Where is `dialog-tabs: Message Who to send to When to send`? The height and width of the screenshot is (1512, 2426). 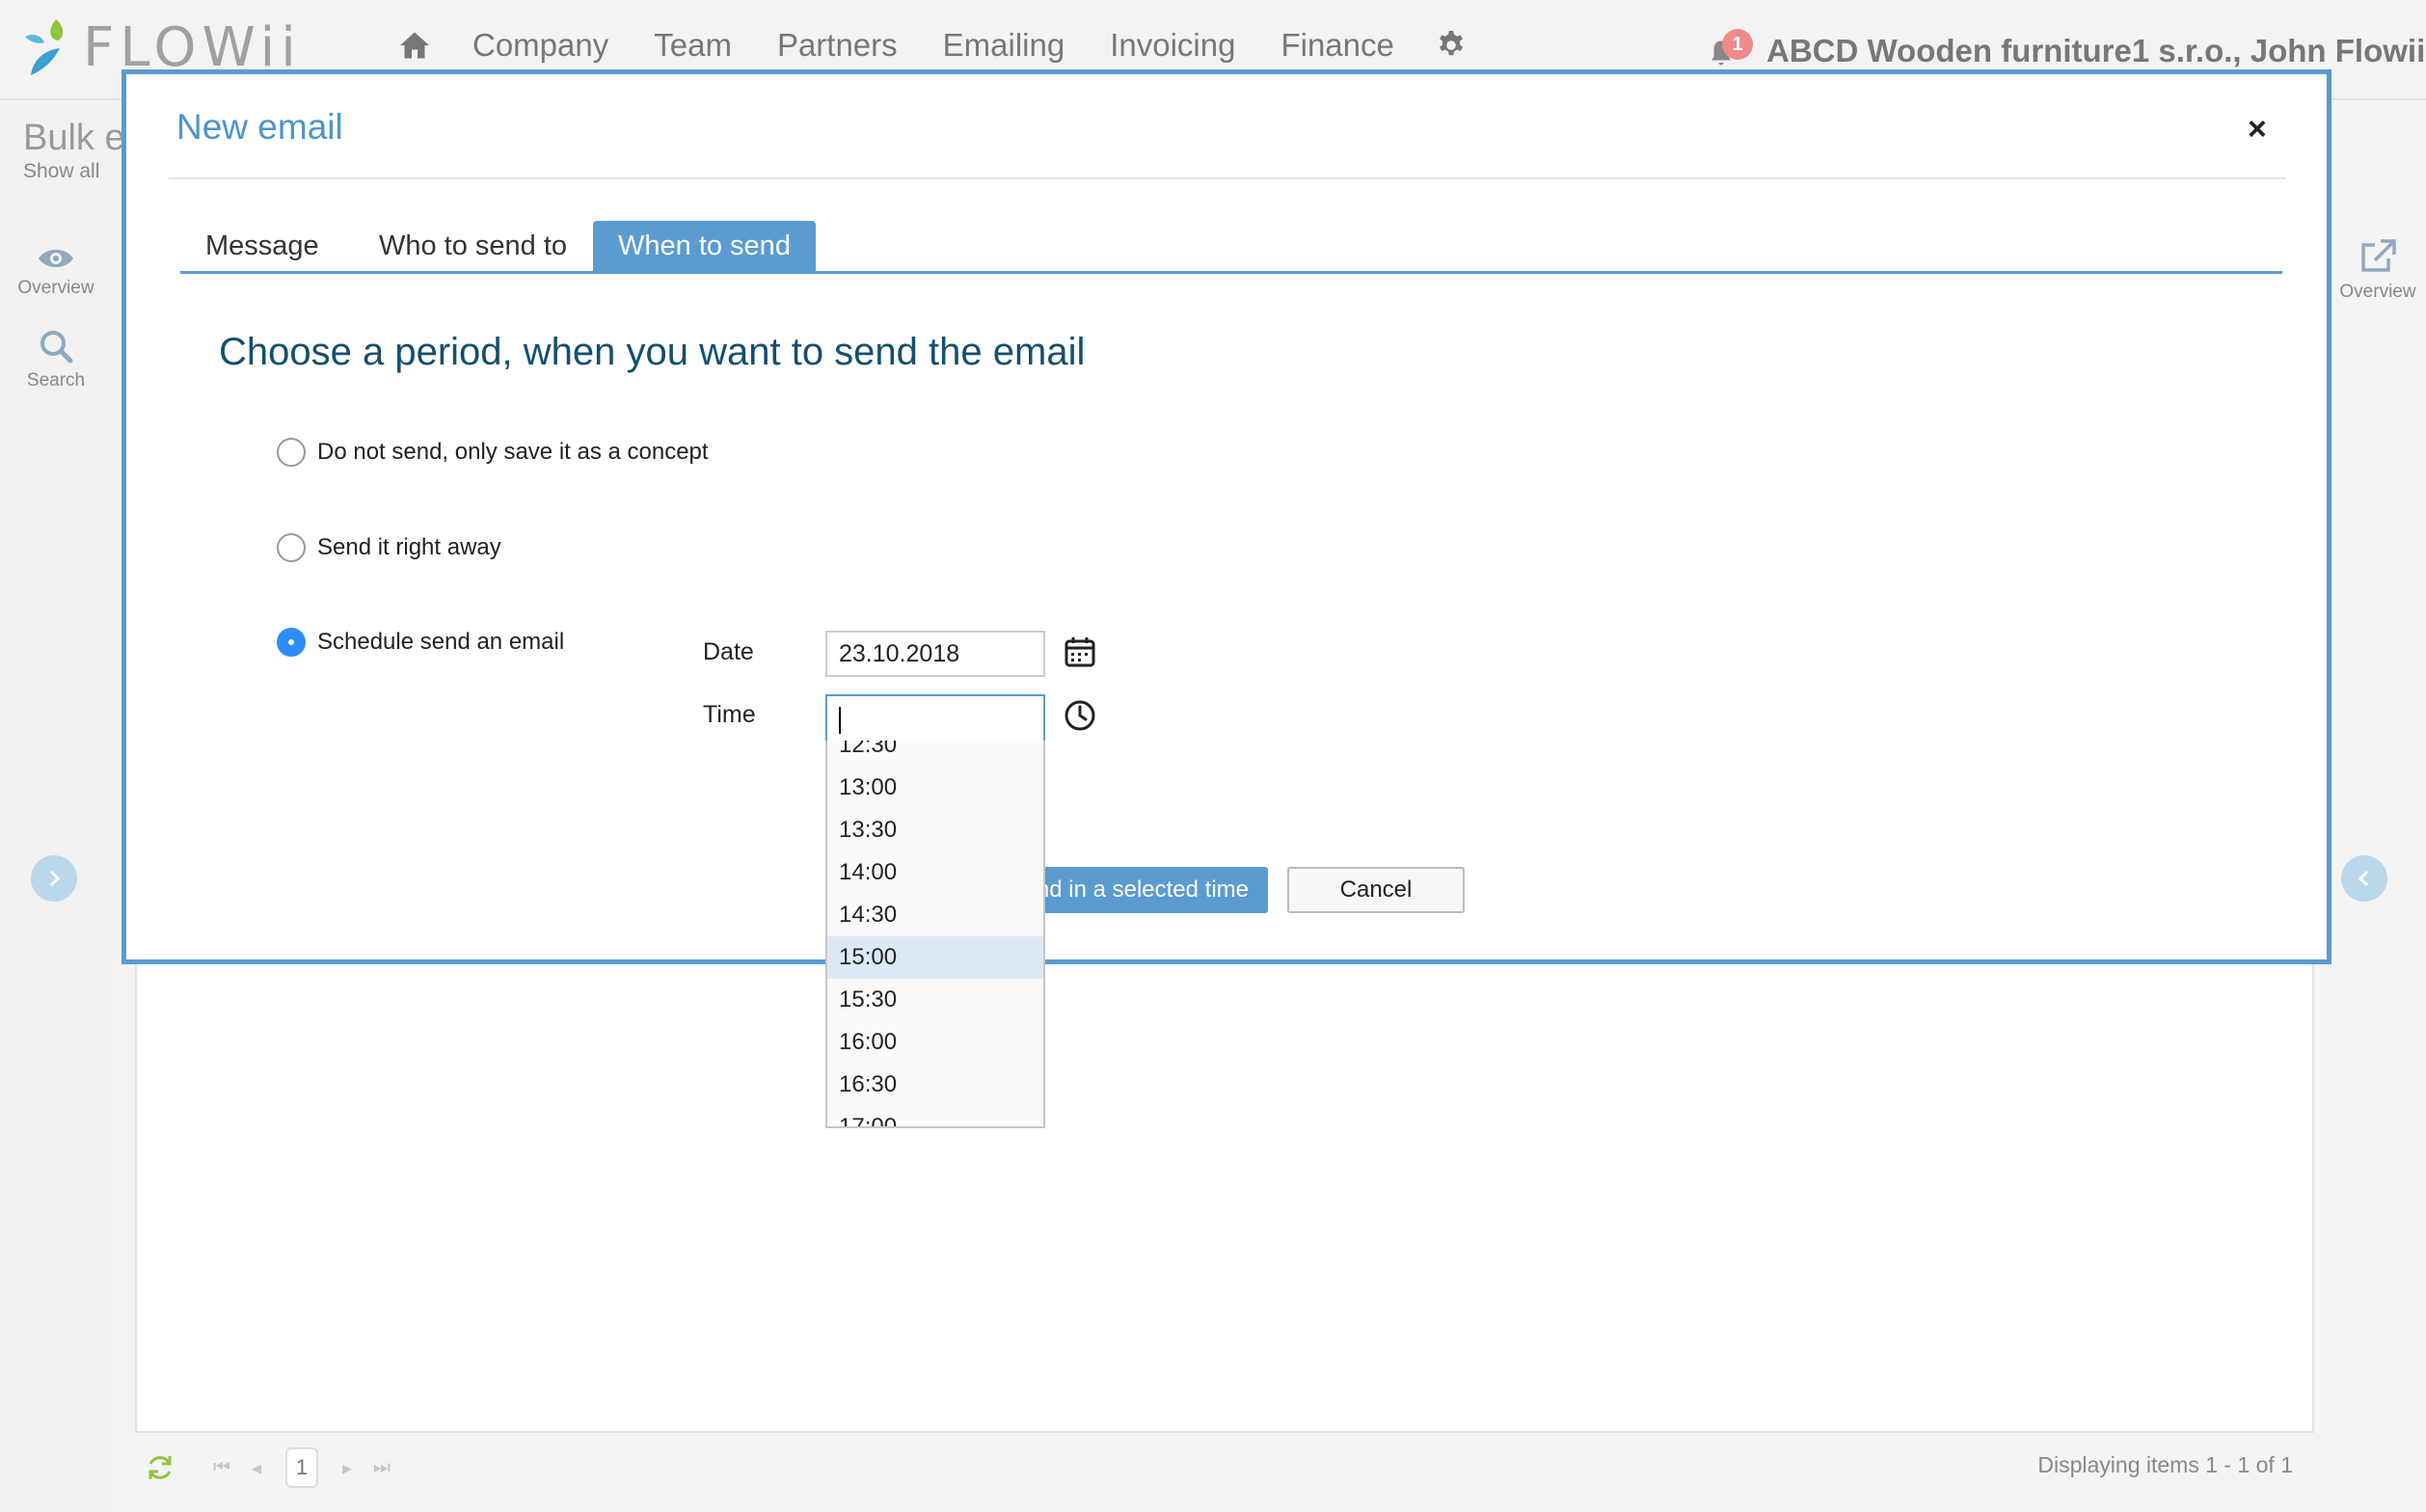 dialog-tabs: Message Who to send to When to send is located at coordinates (1231, 247).